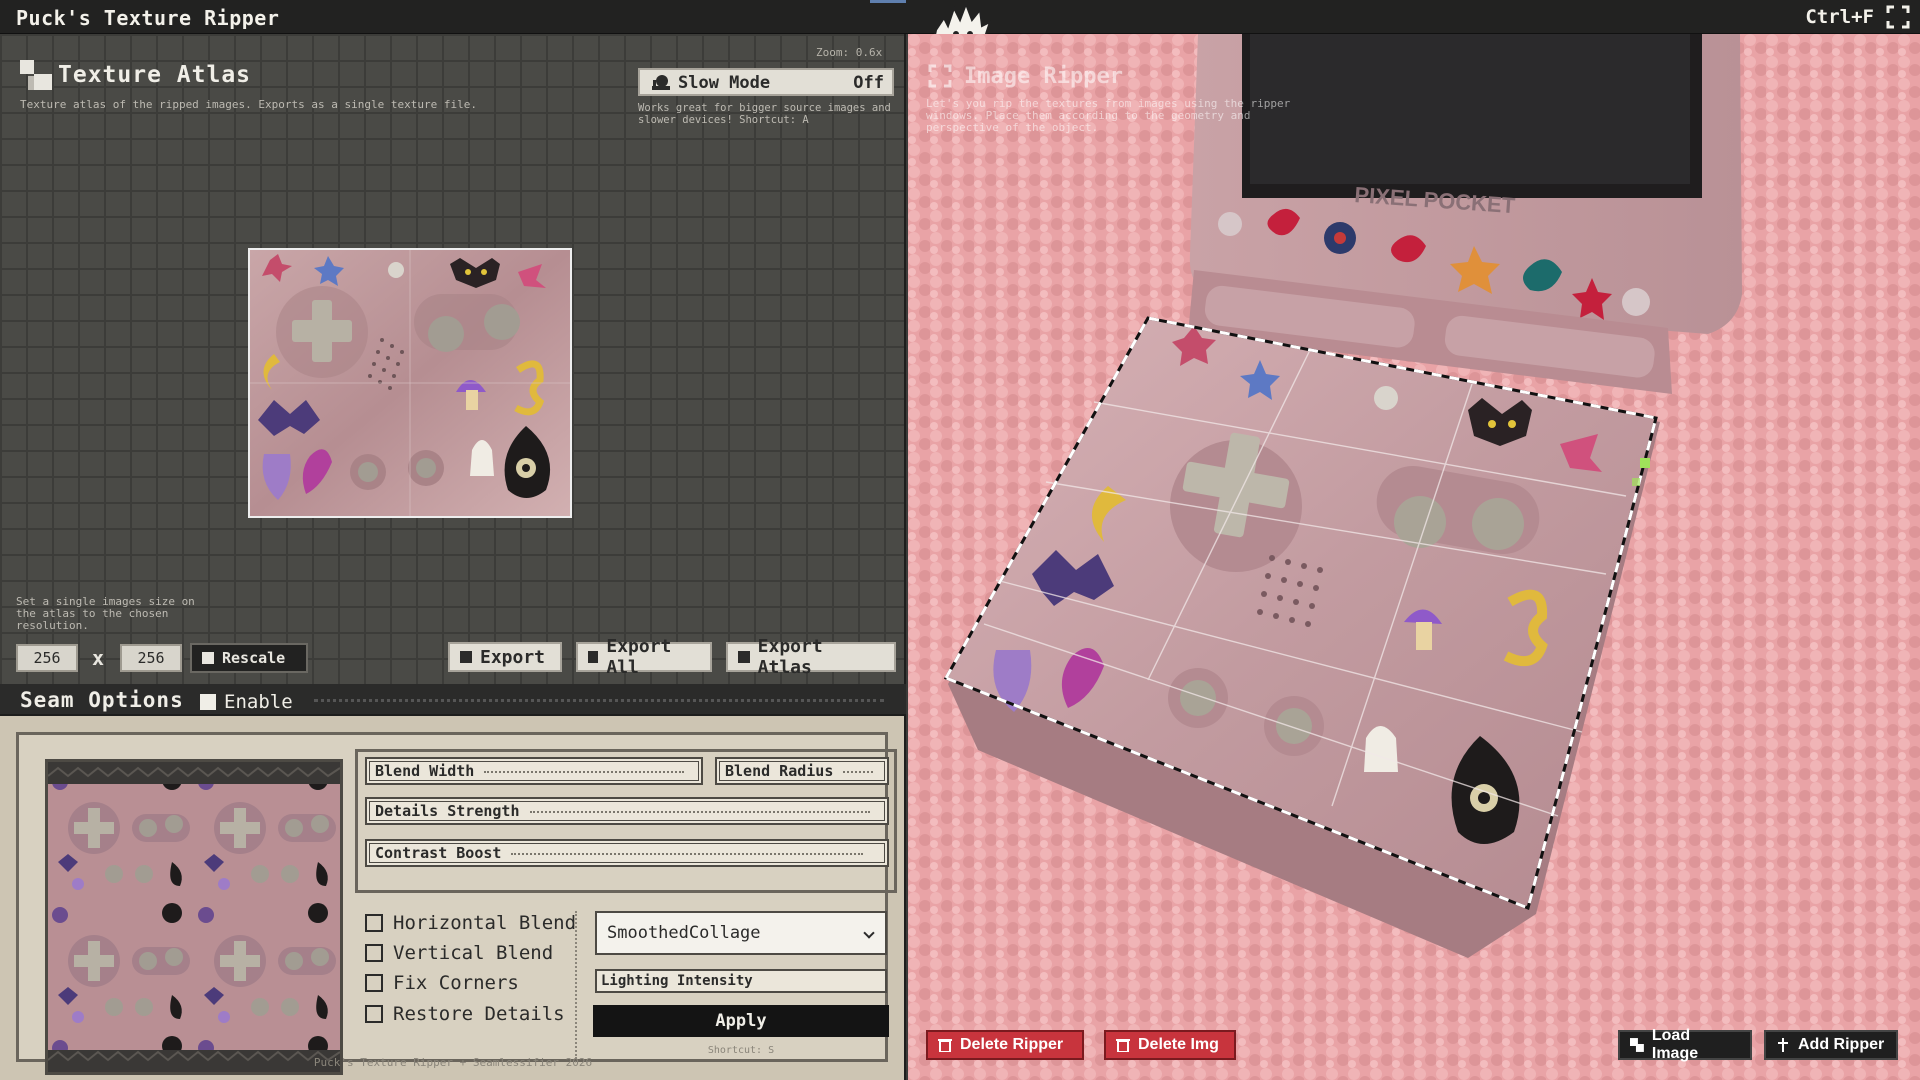  I want to click on restore-details-checkbox, so click(374, 1014).